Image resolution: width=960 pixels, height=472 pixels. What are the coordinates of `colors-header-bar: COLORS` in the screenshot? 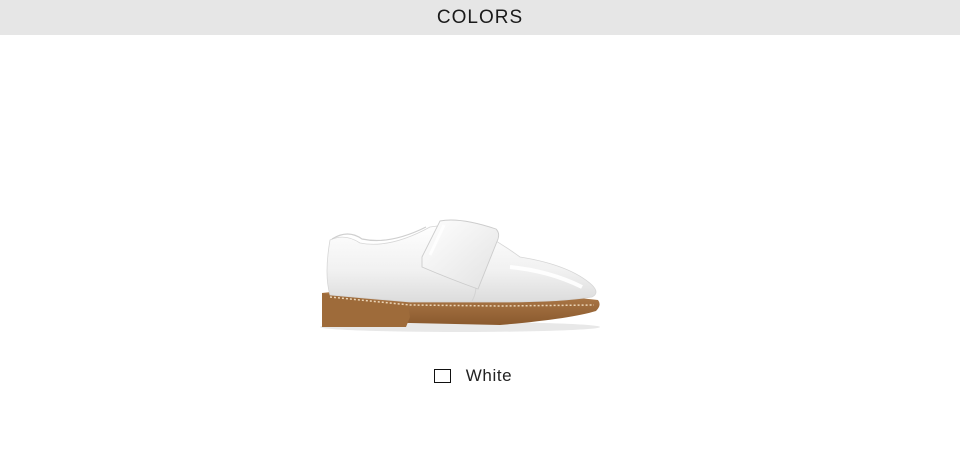 It's located at (480, 17).